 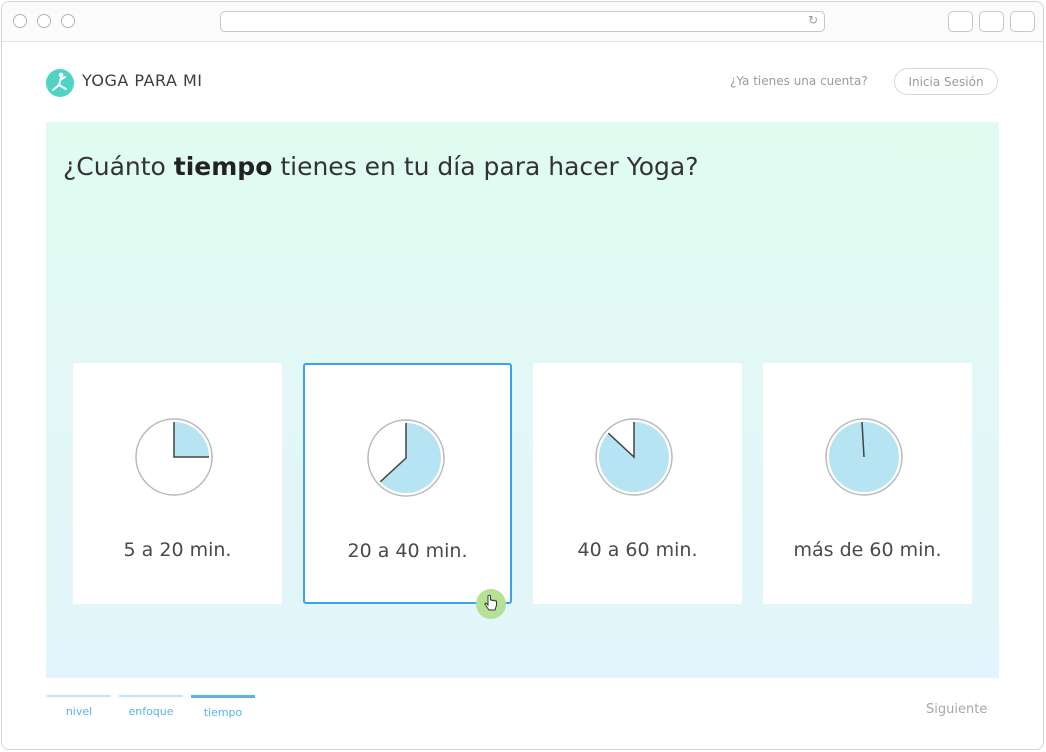 What do you see at coordinates (177, 550) in the screenshot?
I see `option-label: 5 a 20 min.` at bounding box center [177, 550].